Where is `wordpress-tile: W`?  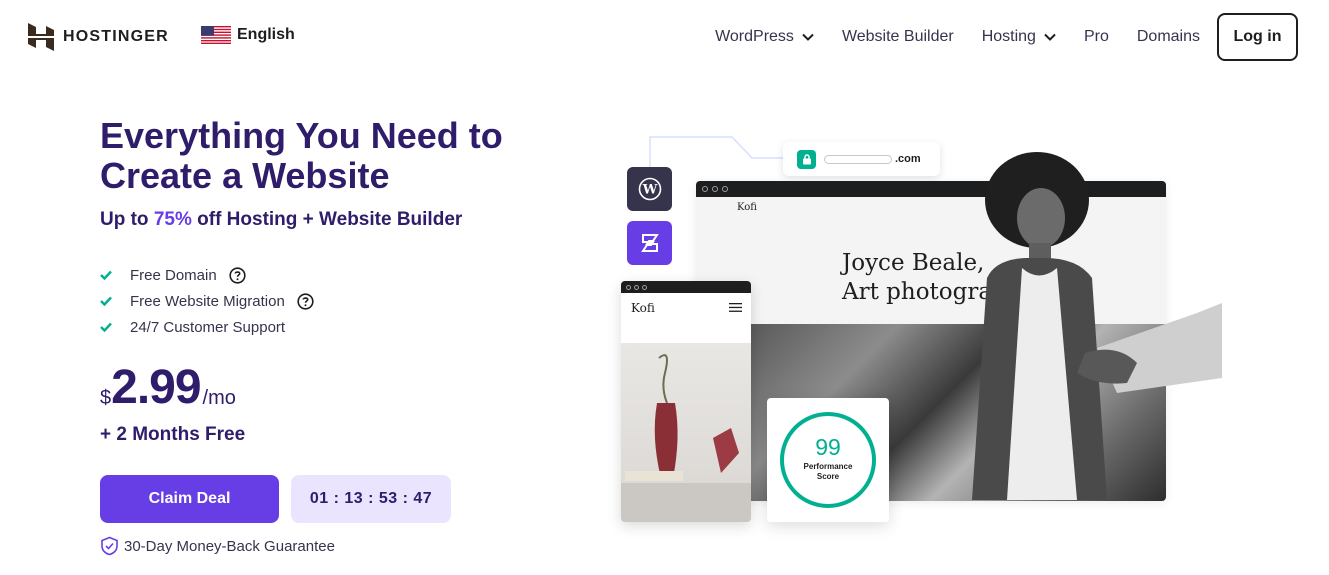 wordpress-tile: W is located at coordinates (649, 189).